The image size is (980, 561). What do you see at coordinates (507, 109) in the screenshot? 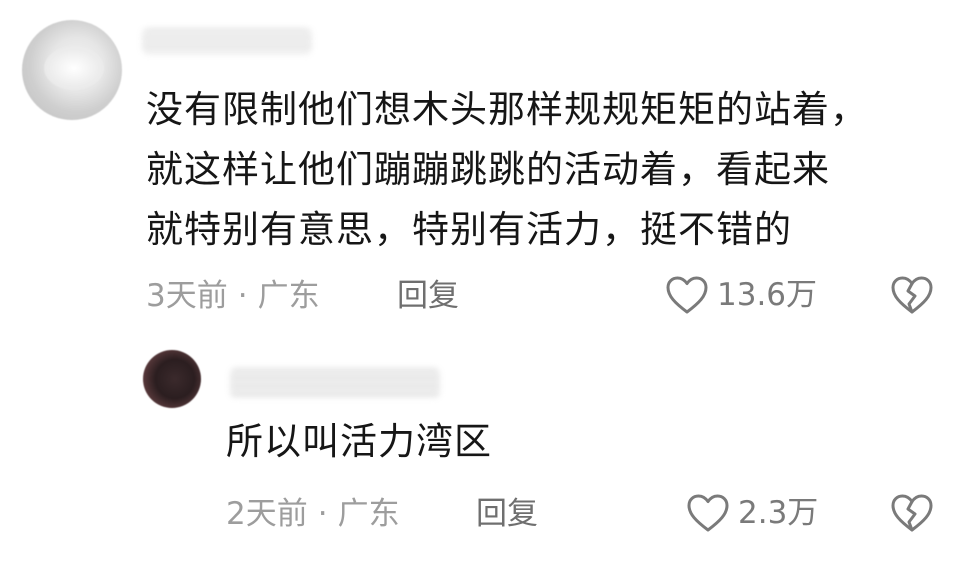
I see `comment-line-1: 没有限制他们想木头那样规规矩矩的站着，` at bounding box center [507, 109].